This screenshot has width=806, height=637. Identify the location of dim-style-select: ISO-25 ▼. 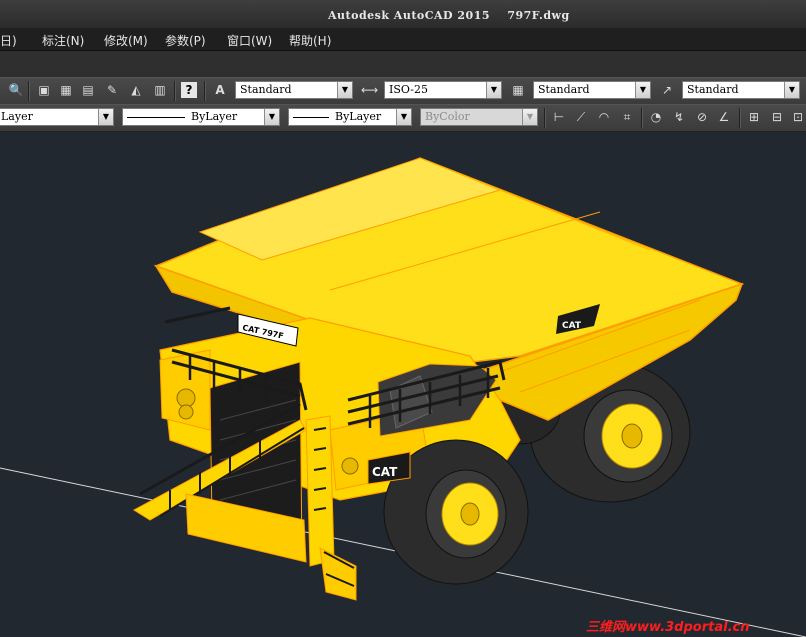
(443, 90).